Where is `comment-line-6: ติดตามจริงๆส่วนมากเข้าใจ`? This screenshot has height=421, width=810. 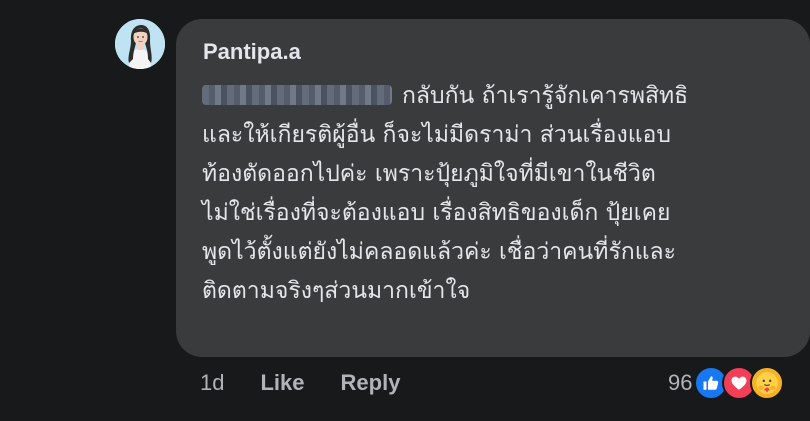
comment-line-6: ติดตามจริงๆส่วนมากเข้าใจ is located at coordinates (336, 291).